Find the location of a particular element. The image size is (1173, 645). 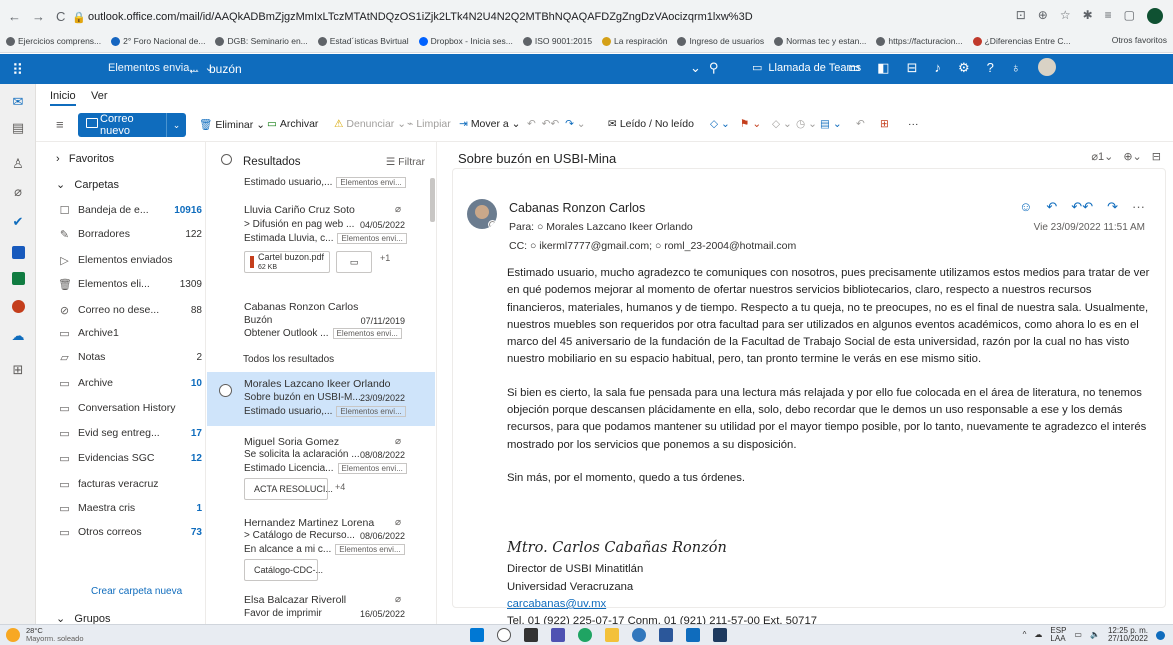

other-bookmarks: Otros favoritos is located at coordinates (1139, 40).